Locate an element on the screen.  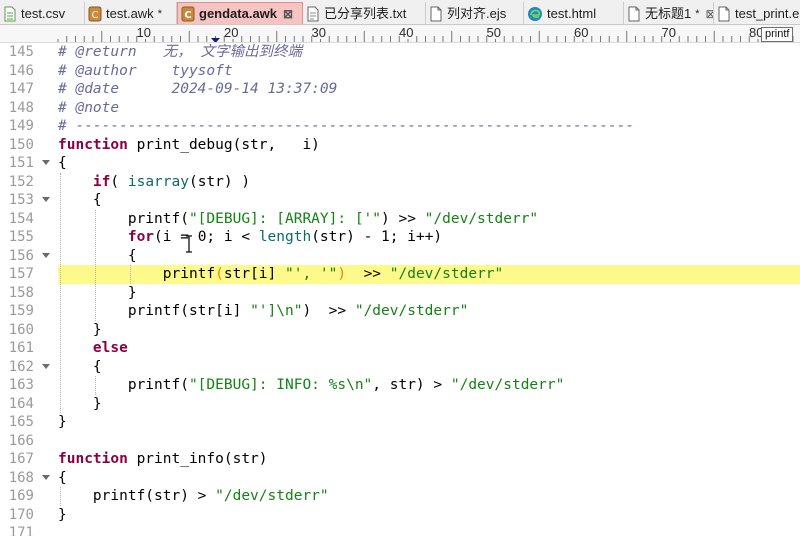
code-line: 170} is located at coordinates (400, 515).